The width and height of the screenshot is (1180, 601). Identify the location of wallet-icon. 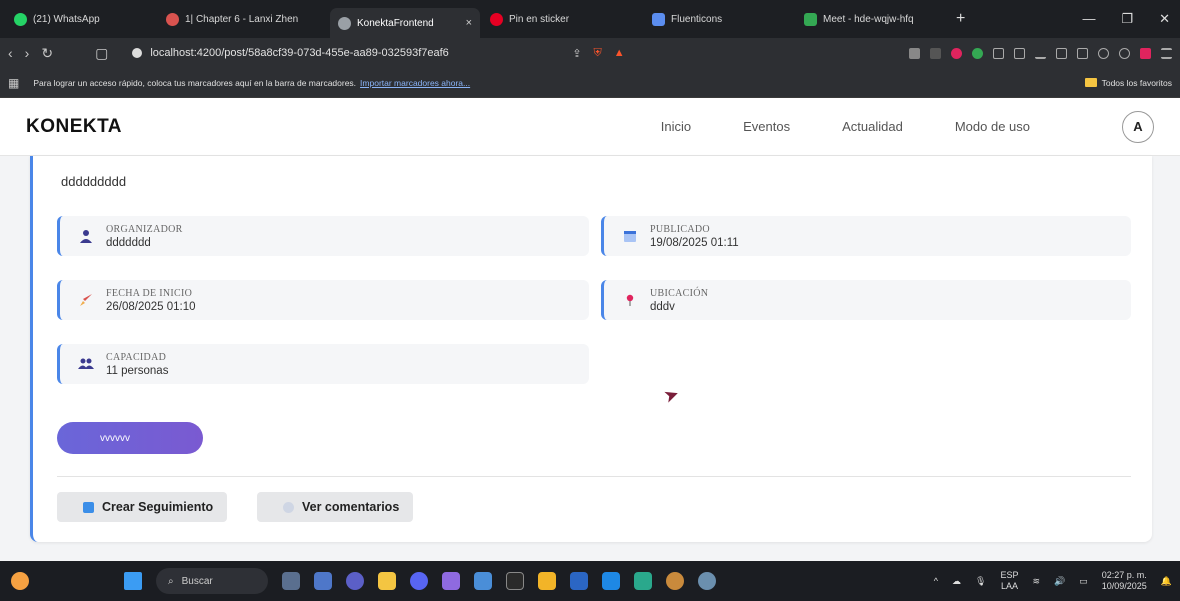
(1103, 53).